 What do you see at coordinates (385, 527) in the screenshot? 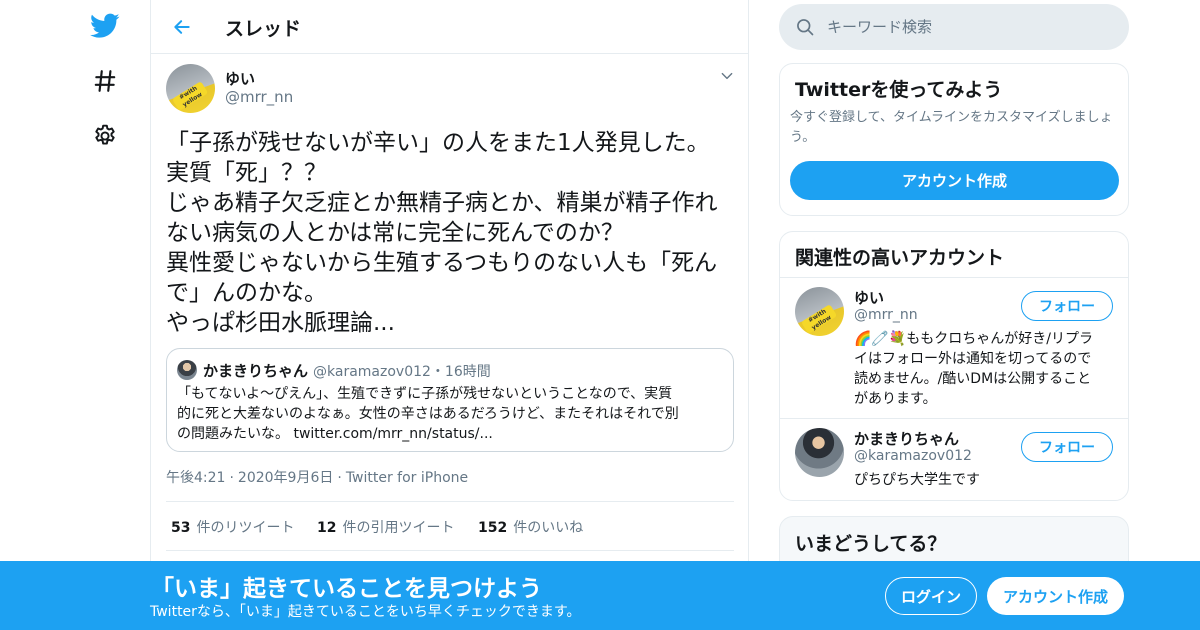
I see `quotes-stat: 12 件の引用ツイート` at bounding box center [385, 527].